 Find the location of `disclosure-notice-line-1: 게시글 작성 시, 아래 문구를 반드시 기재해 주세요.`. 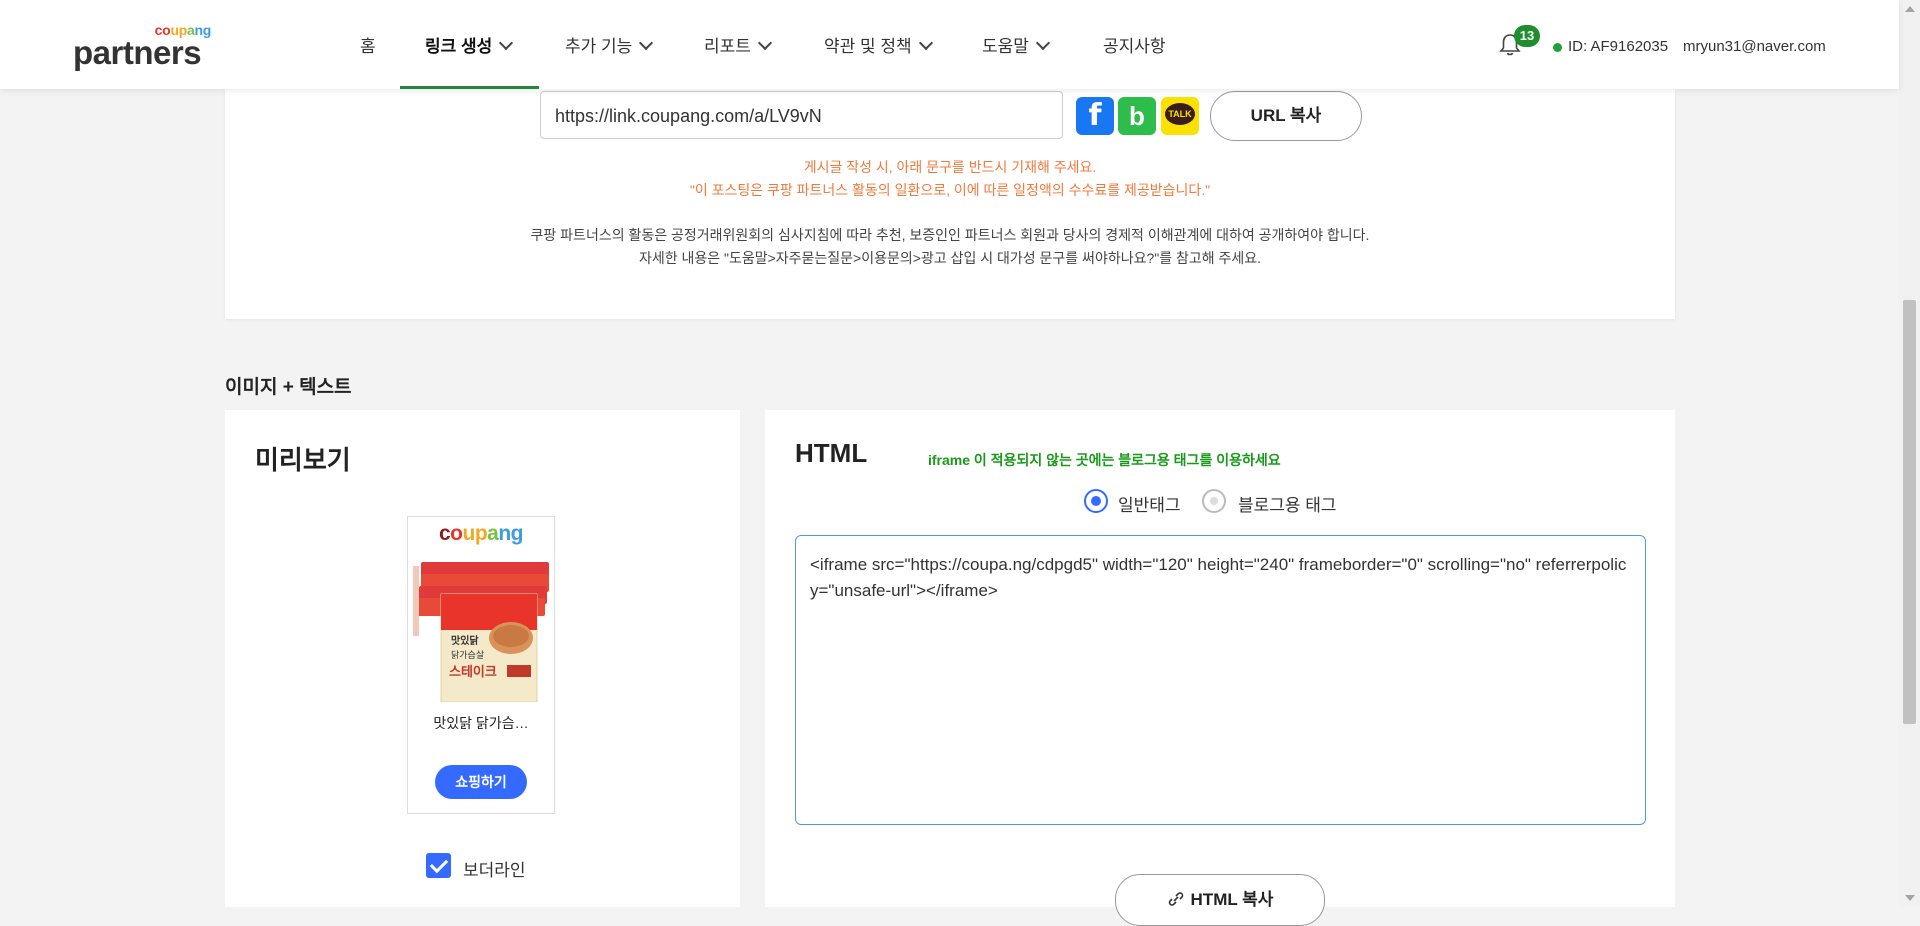

disclosure-notice-line-1: 게시글 작성 시, 아래 문구를 반드시 기재해 주세요. is located at coordinates (950, 167).